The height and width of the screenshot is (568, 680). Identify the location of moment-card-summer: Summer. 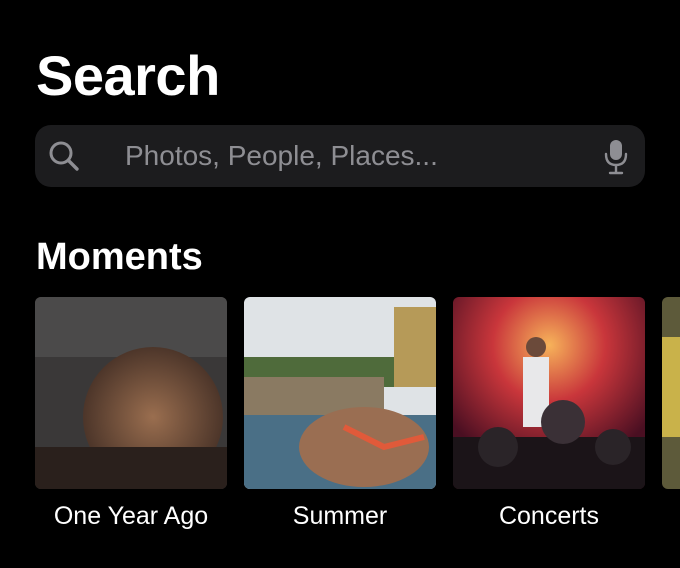
(340, 413).